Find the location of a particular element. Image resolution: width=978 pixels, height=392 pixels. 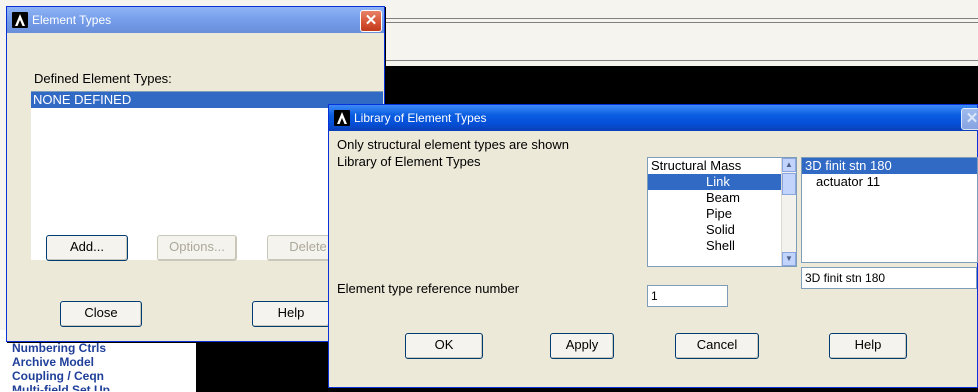

category-scrollbar: ▲ ▼ is located at coordinates (788, 212).